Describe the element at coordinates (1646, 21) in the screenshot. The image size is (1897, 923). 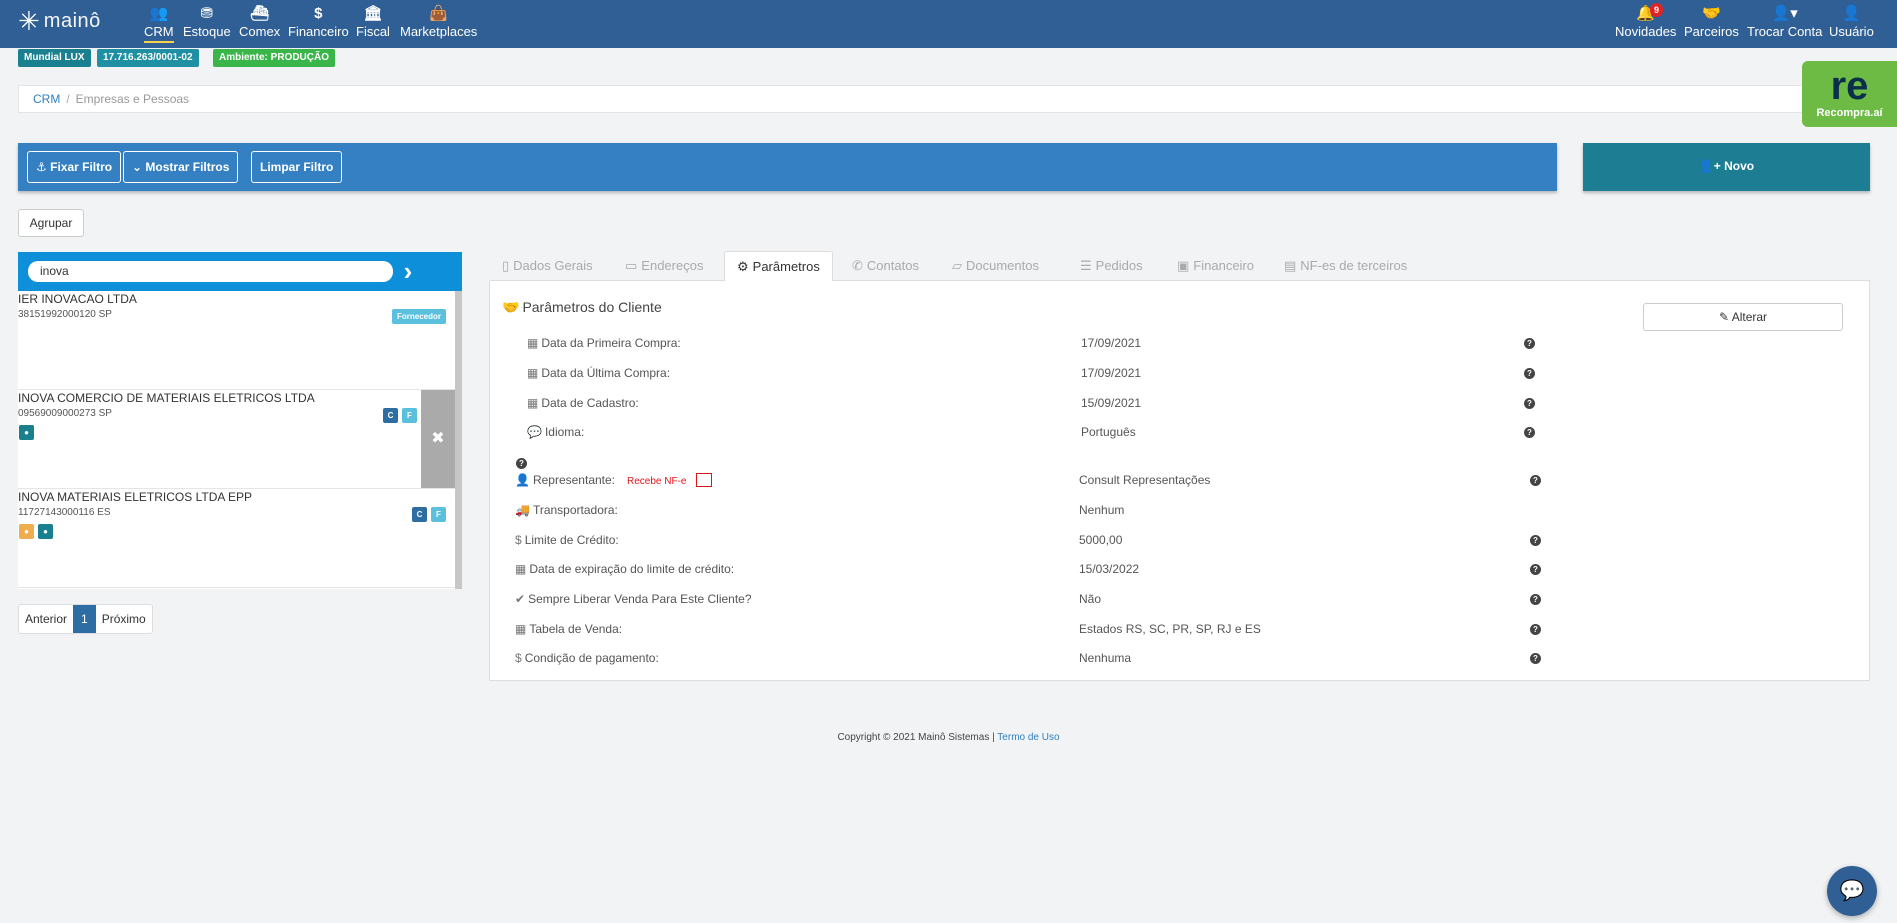
I see `nav-novidades: 🔔 9 Novidades` at that location.